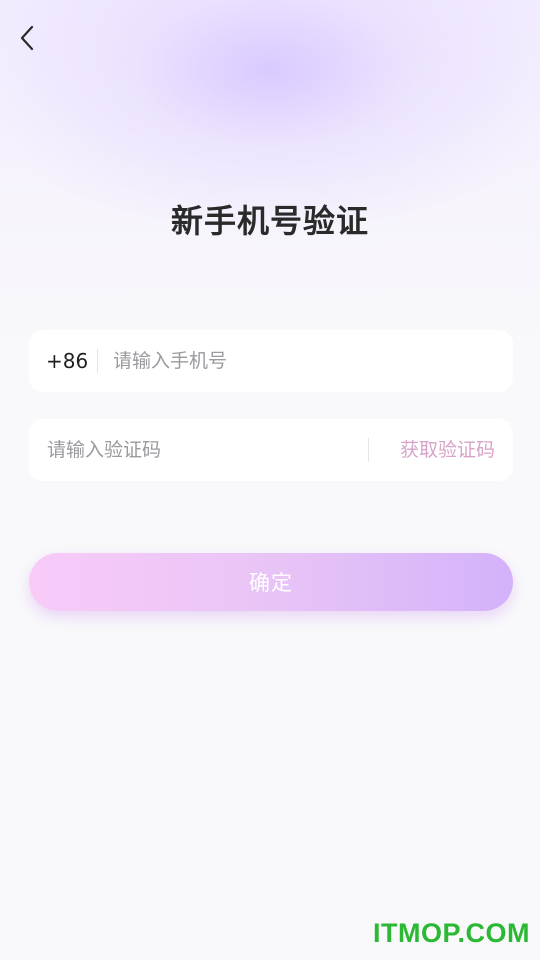 The image size is (540, 960). I want to click on top-bar, so click(270, 37).